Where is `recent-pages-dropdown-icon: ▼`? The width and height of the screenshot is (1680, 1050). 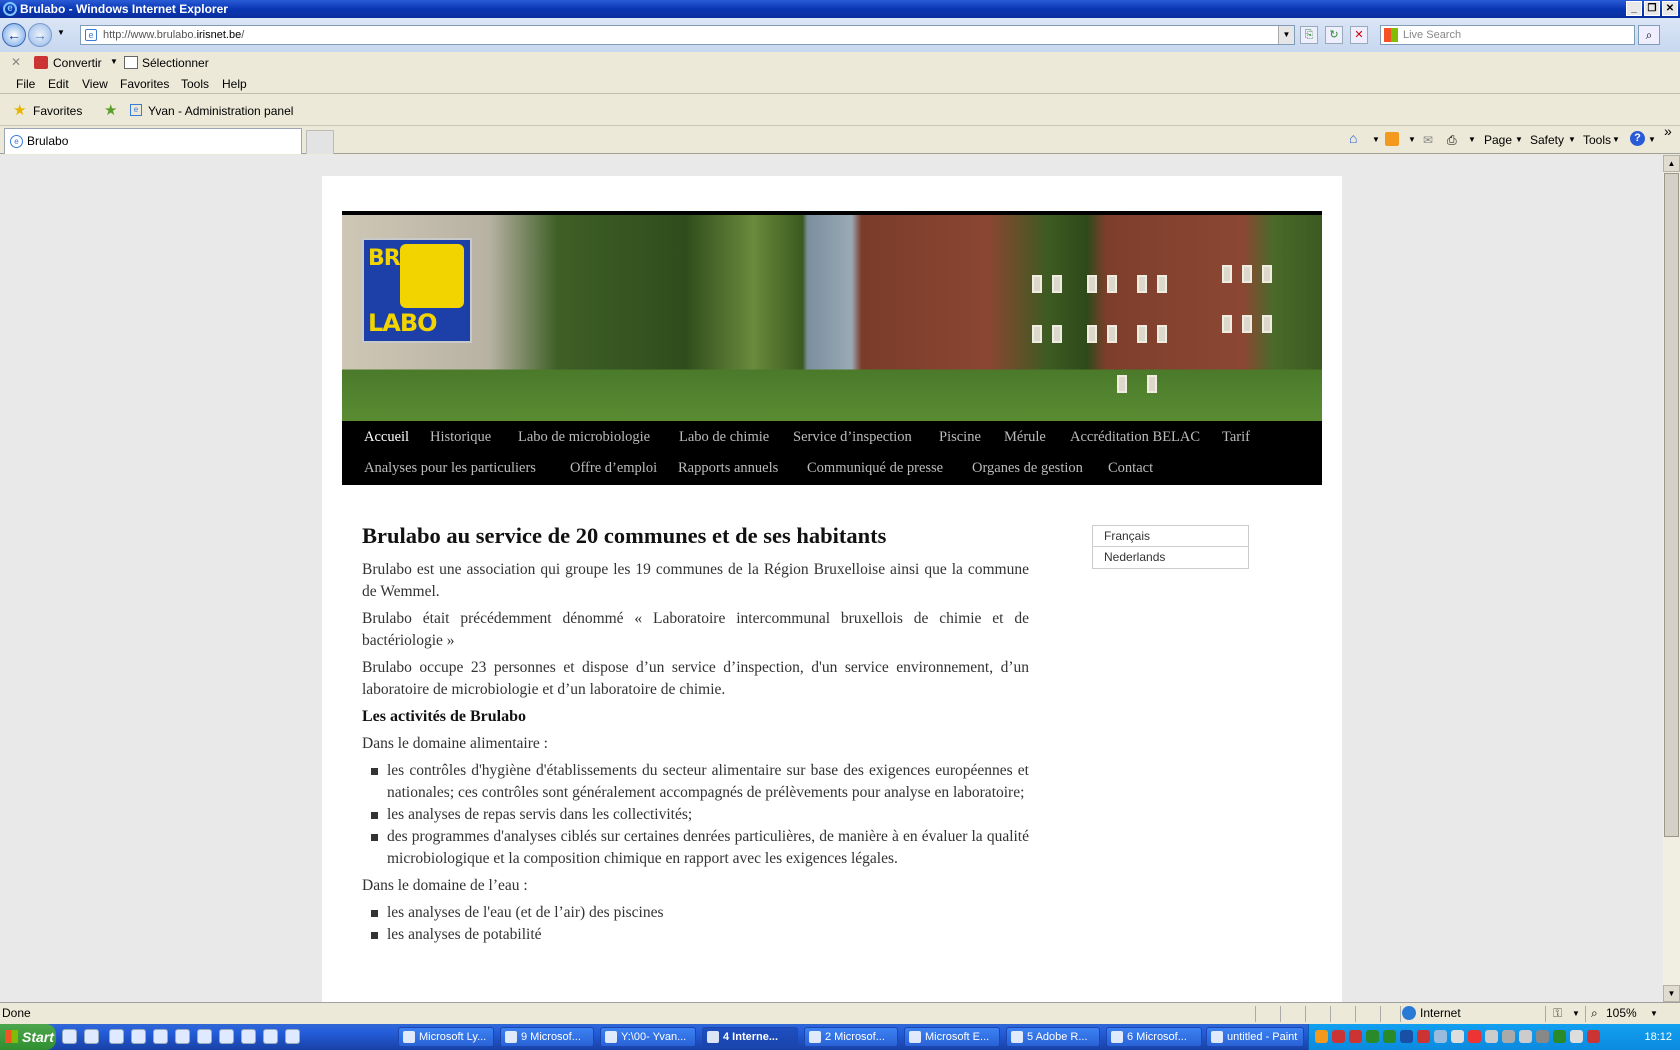
recent-pages-dropdown-icon: ▼ is located at coordinates (61, 32).